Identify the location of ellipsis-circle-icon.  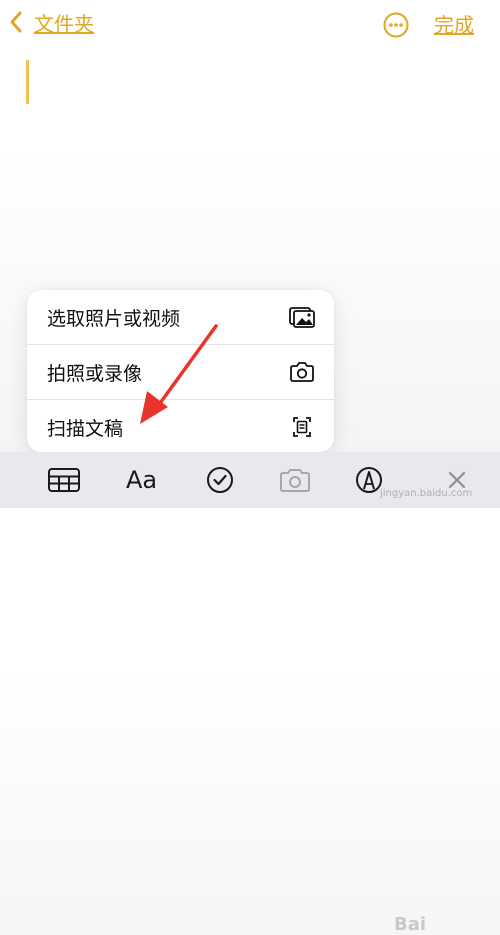
(396, 25).